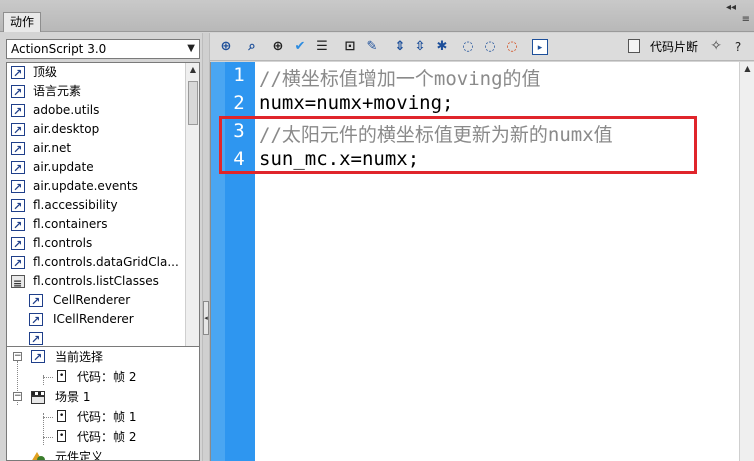 This screenshot has height=461, width=754. What do you see at coordinates (79, 357) in the screenshot?
I see `tree-item-label: 当前选择` at bounding box center [79, 357].